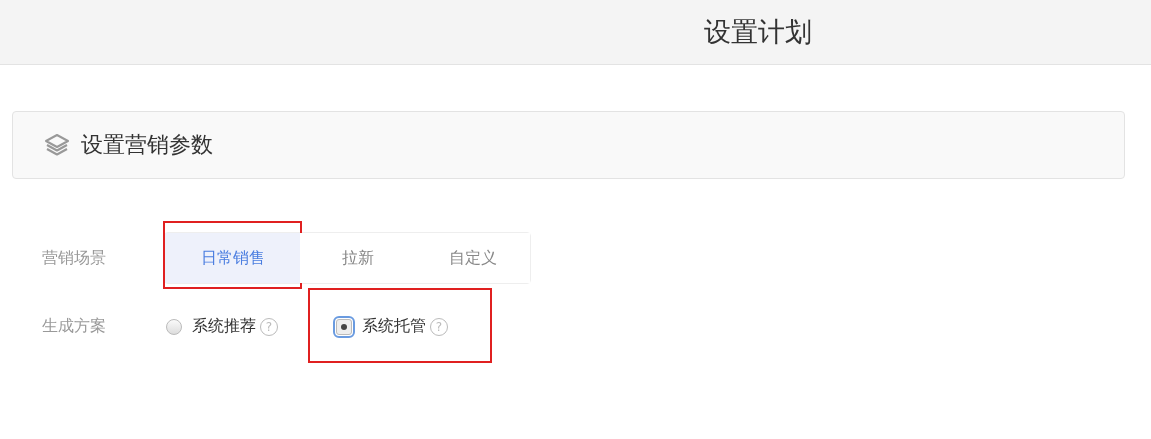  Describe the element at coordinates (758, 32) in the screenshot. I see `page-title: 设置计划` at that location.